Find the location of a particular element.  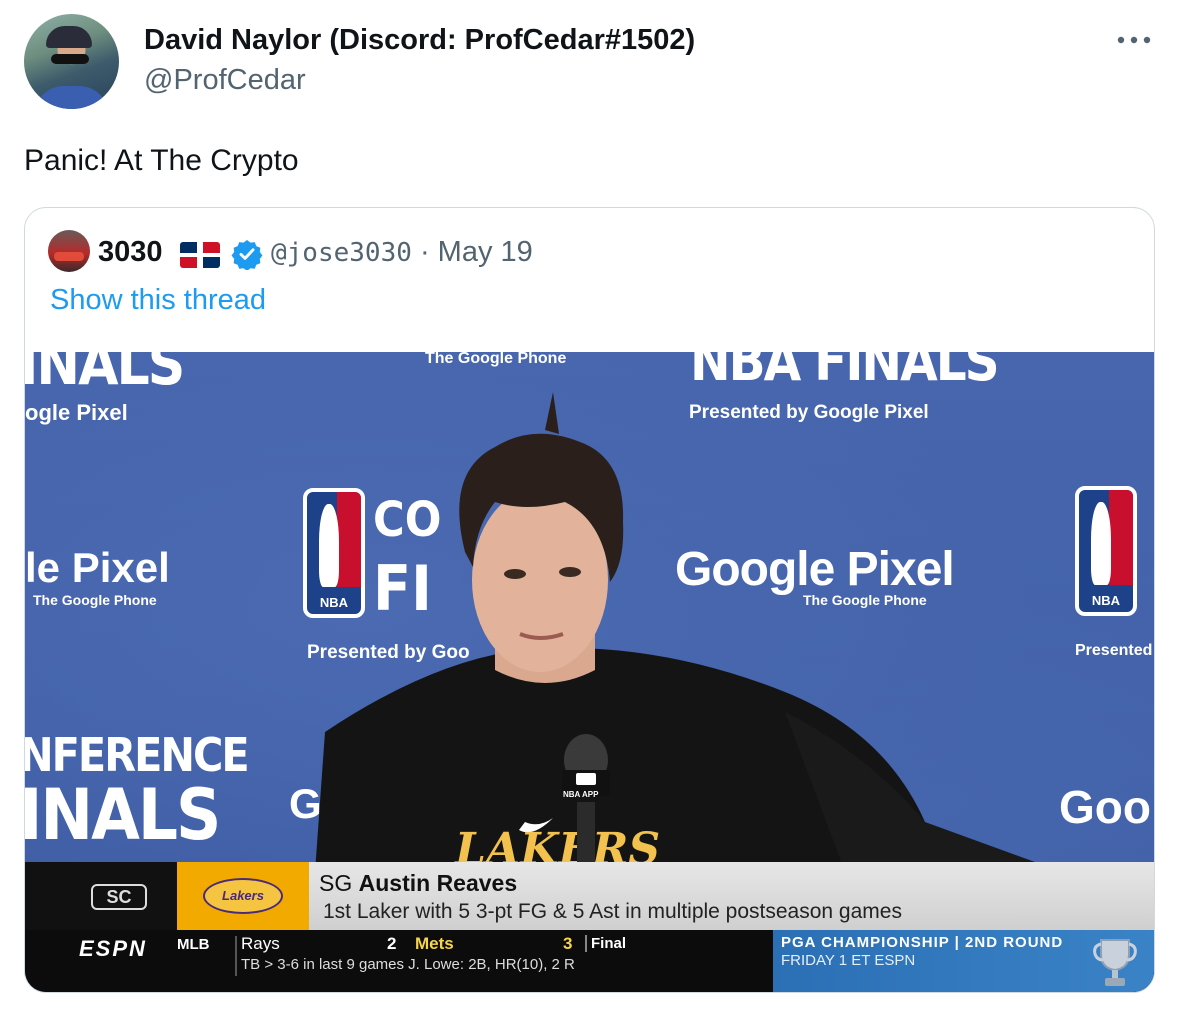

ticker-game-status: Final is located at coordinates (605, 943).